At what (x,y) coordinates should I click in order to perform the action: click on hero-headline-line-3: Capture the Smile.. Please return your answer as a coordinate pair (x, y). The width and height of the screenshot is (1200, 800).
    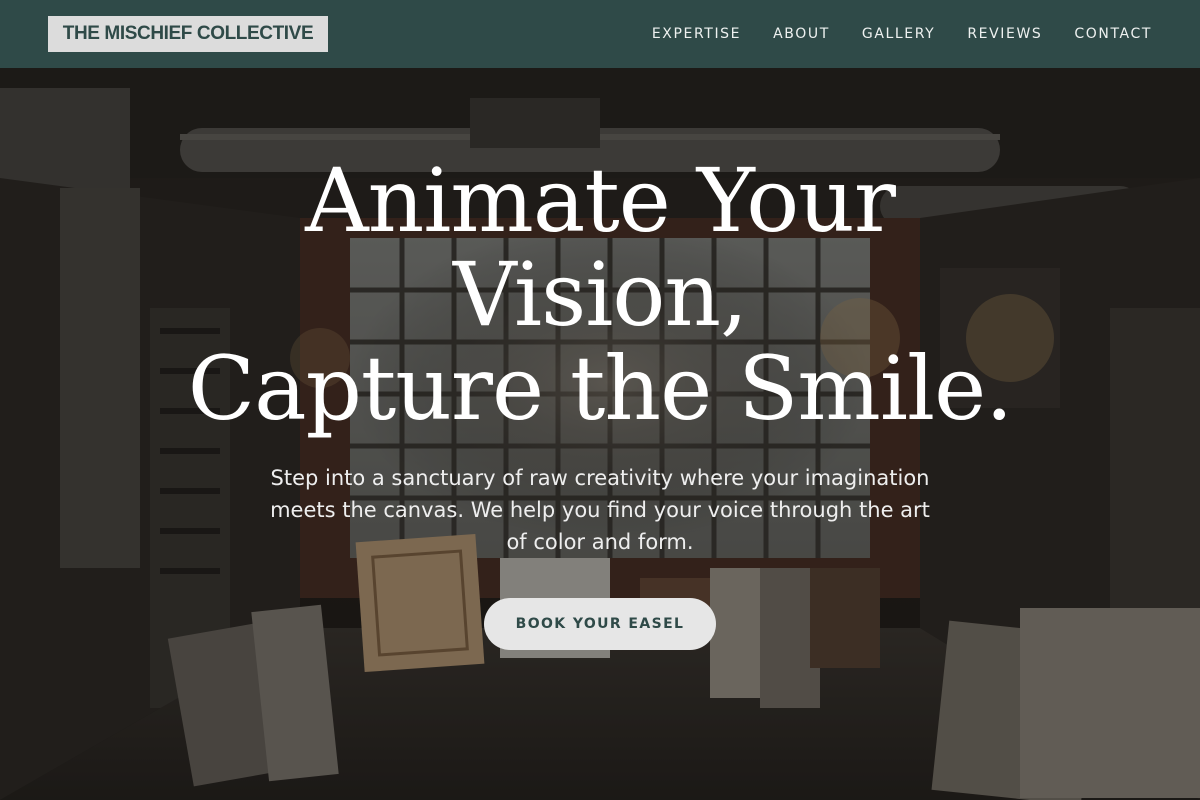
    Looking at the image, I should click on (600, 388).